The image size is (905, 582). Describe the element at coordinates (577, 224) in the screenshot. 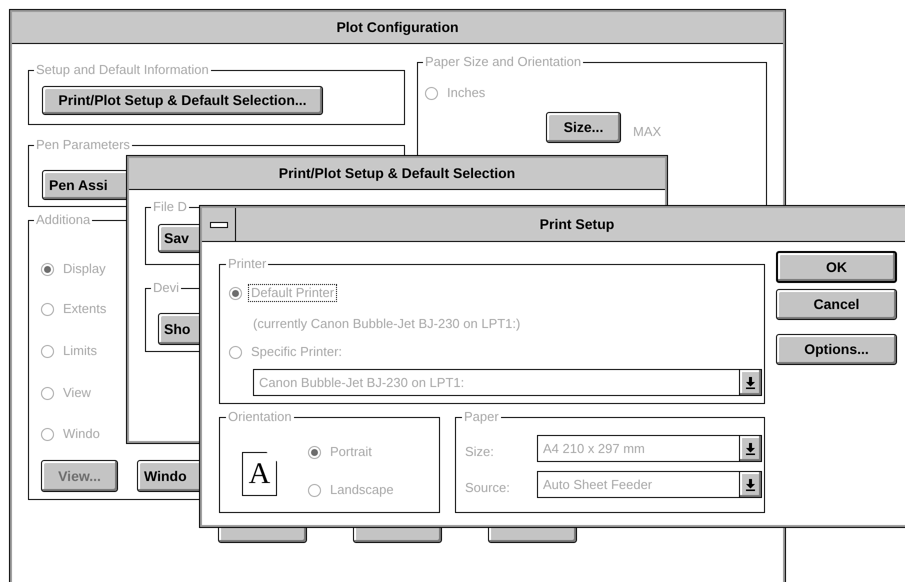

I see `window-title: Print Setup` at that location.